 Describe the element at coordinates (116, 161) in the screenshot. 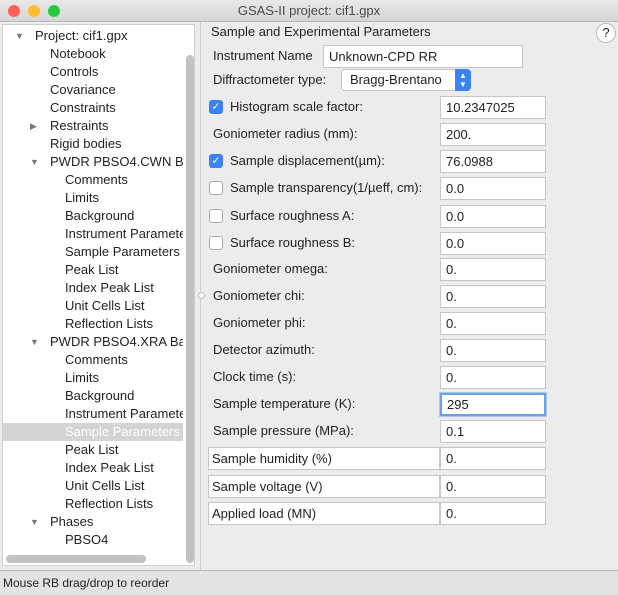

I see `tree-item-label: PWDR PBSO4.CWN Bank 1` at that location.